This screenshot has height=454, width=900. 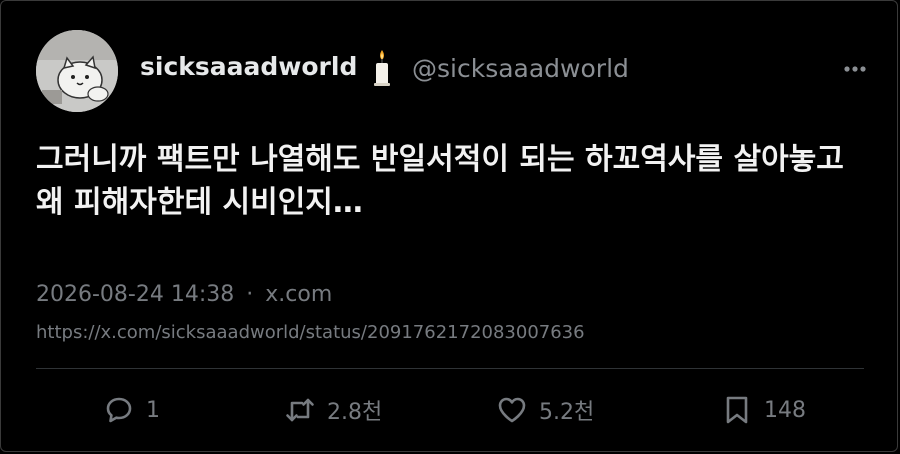 What do you see at coordinates (135, 294) in the screenshot?
I see `post-timestamp: 2026-08-24 14:38` at bounding box center [135, 294].